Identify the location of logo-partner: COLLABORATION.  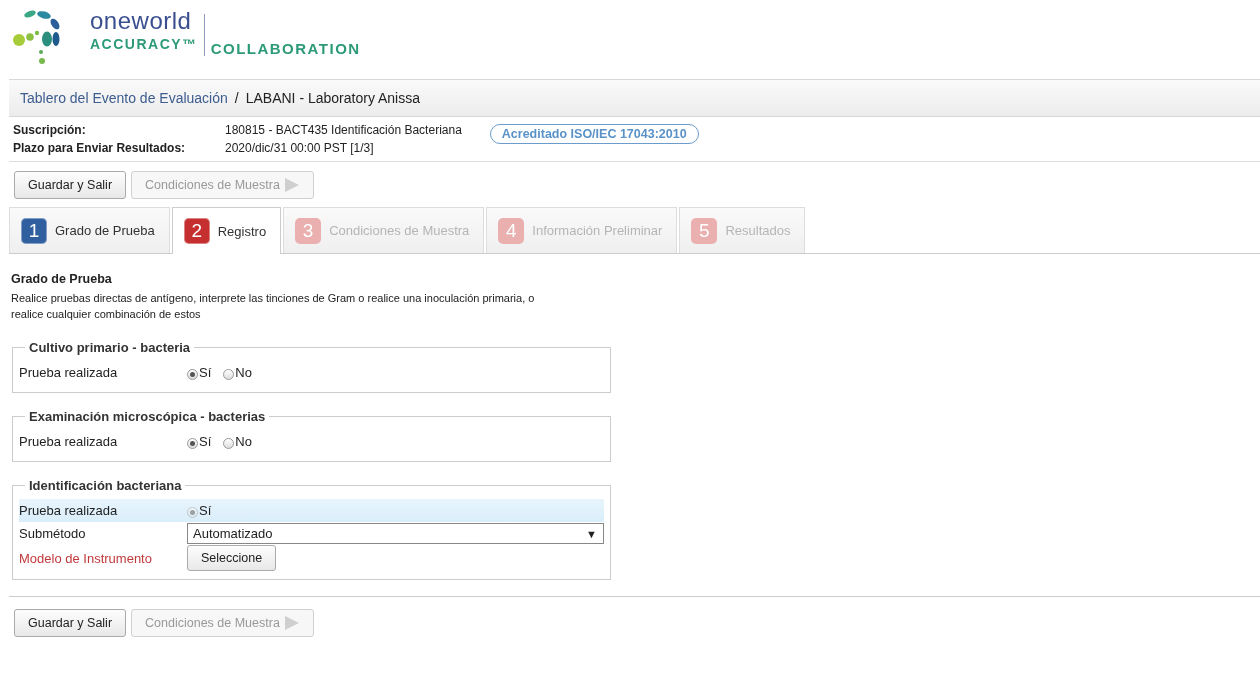
(285, 48).